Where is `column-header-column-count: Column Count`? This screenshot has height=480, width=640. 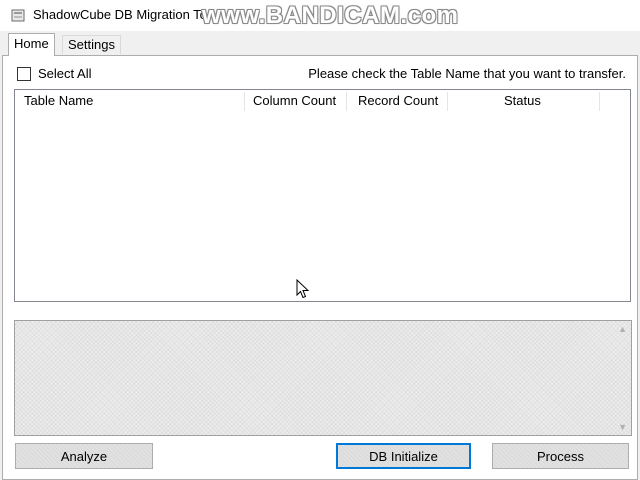 column-header-column-count: Column Count is located at coordinates (294, 100).